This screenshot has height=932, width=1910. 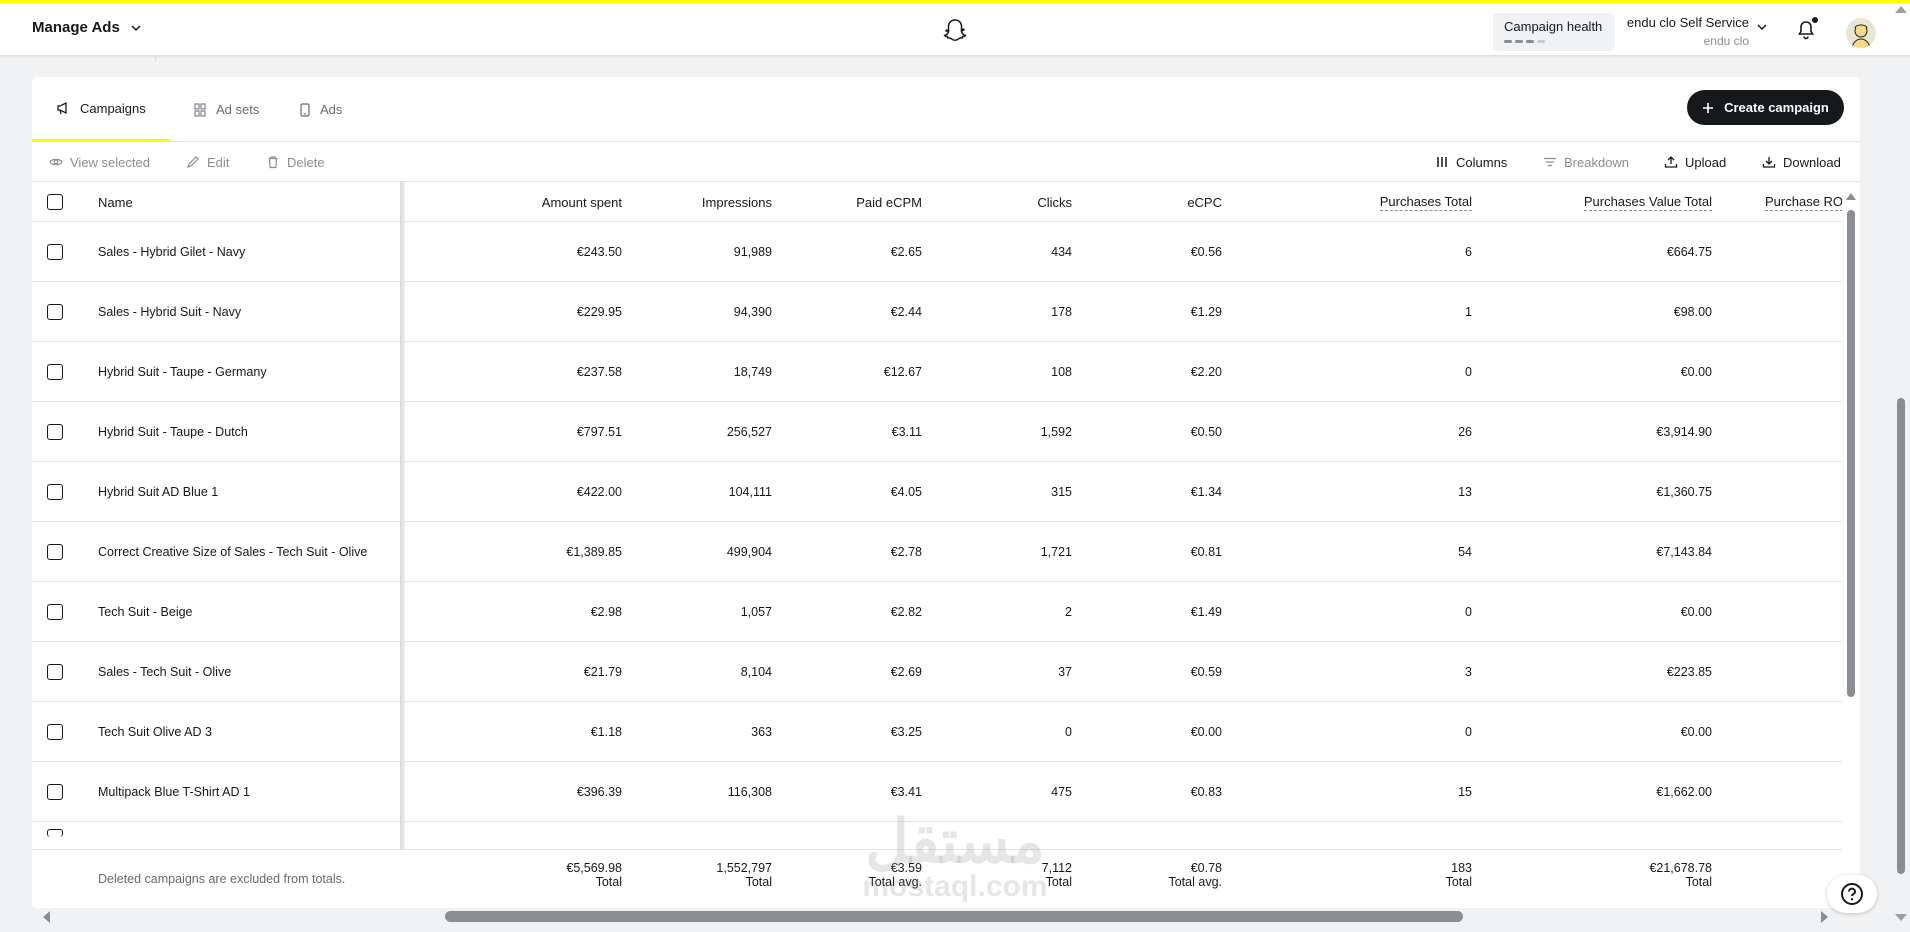 I want to click on scroll-left-arrow, so click(x=46, y=917).